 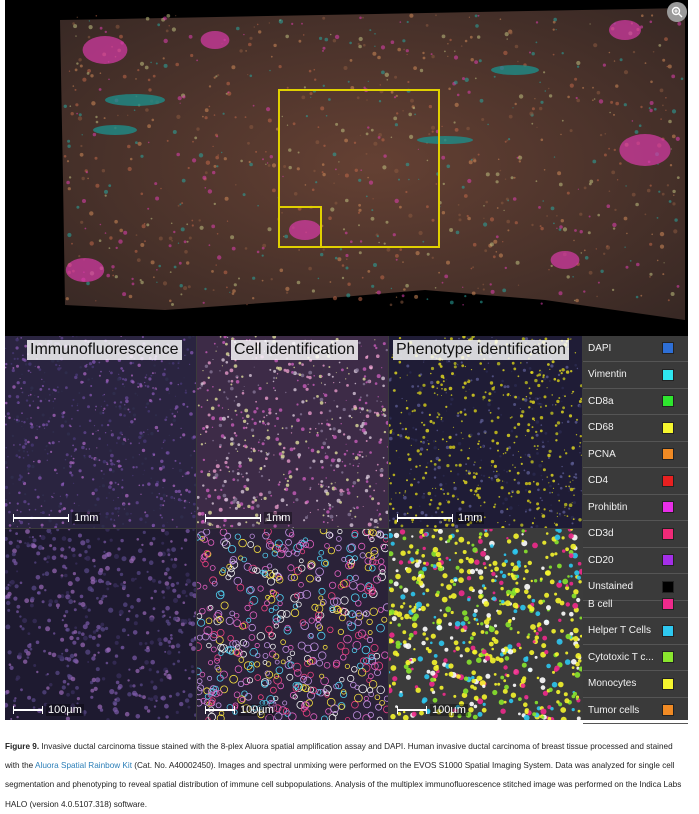 I want to click on legend-label: B cell, so click(x=600, y=604).